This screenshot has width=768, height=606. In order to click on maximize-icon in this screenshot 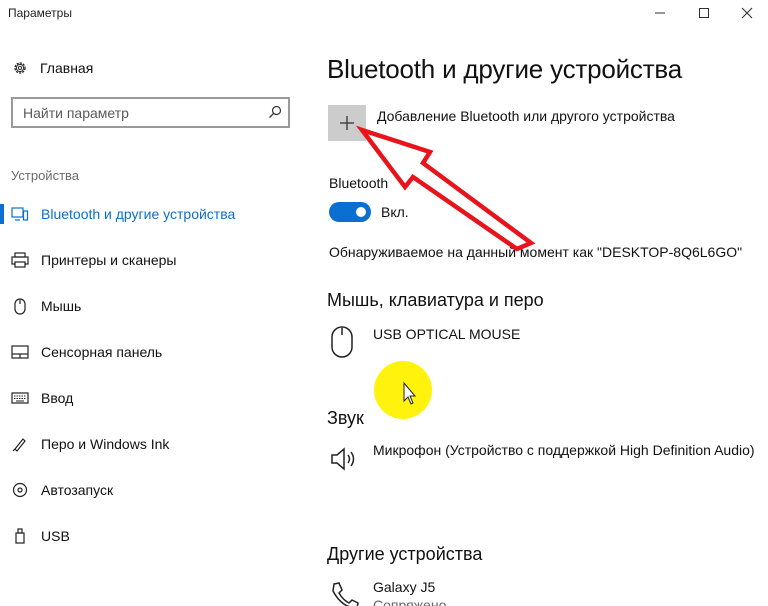, I will do `click(704, 13)`.